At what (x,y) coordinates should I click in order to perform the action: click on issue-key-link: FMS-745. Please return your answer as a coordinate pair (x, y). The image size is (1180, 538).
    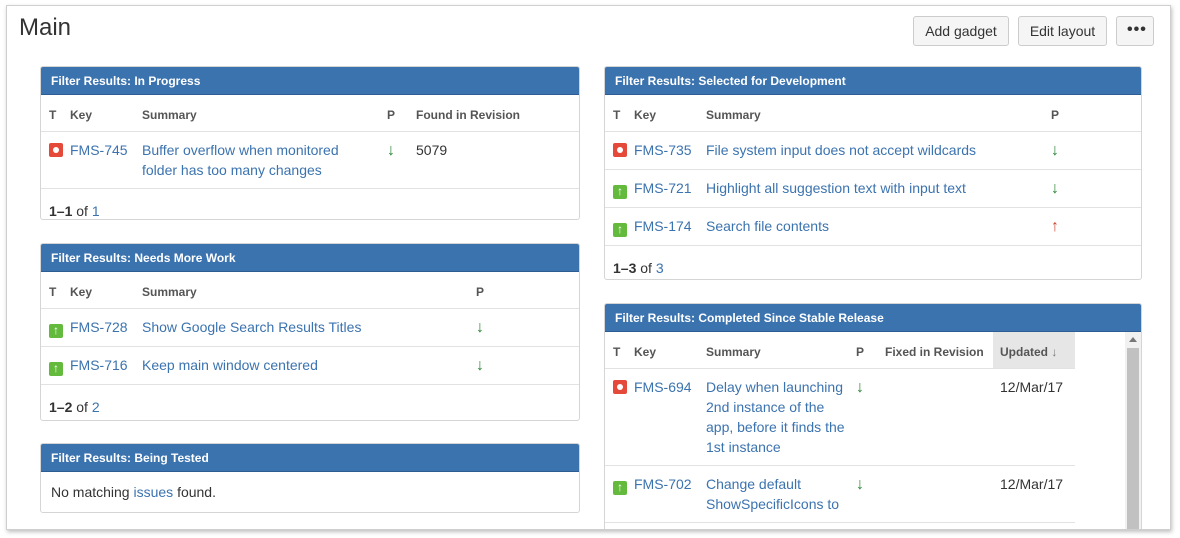
    Looking at the image, I should click on (99, 150).